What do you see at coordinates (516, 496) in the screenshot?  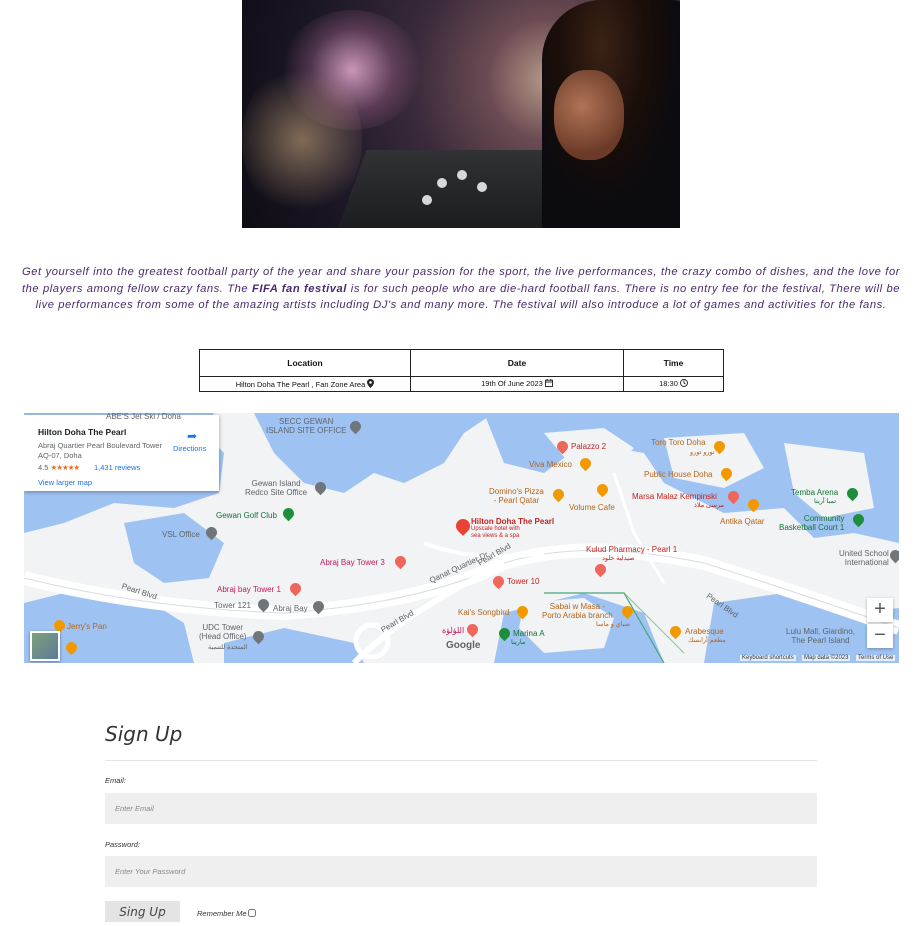 I see `map-label-dominos: Domino's Pizza - Pearl Qatar` at bounding box center [516, 496].